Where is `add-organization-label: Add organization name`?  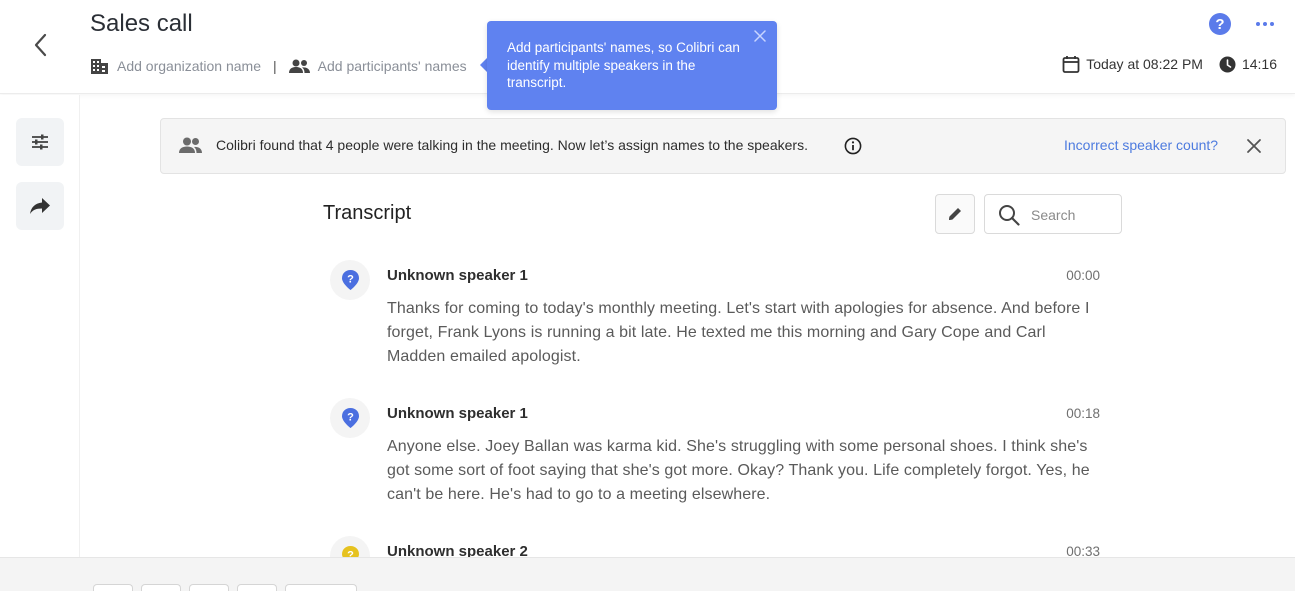
add-organization-label: Add organization name is located at coordinates (189, 66).